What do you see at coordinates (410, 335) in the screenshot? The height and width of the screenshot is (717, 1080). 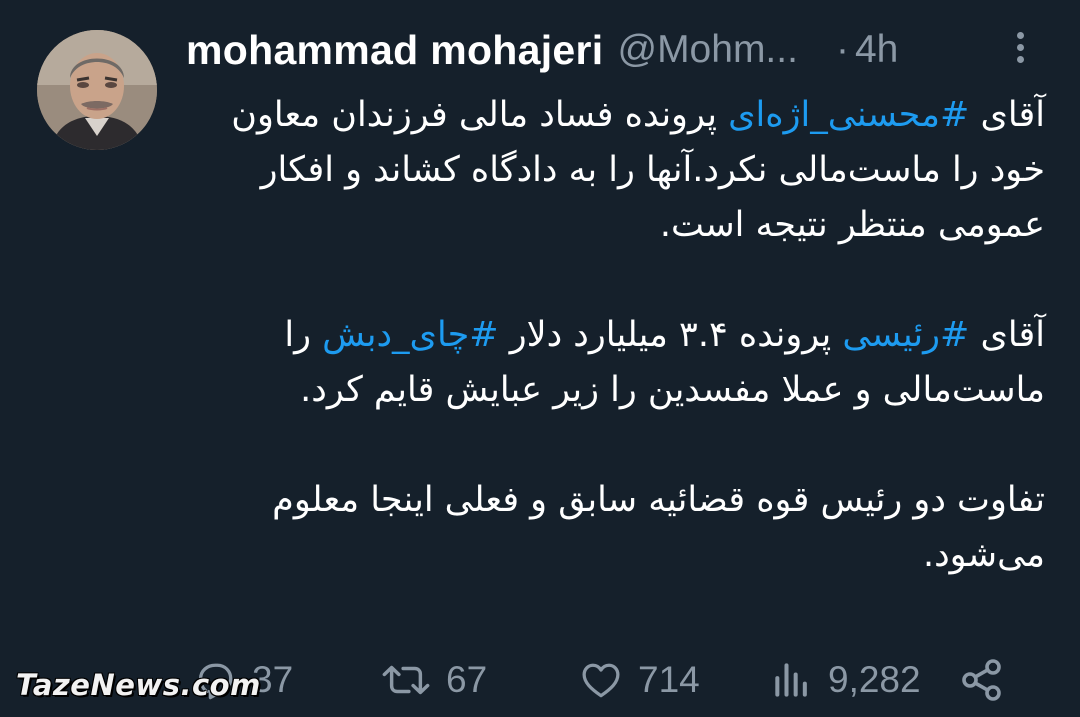 I see `hashtag-link: #چای_دبش` at bounding box center [410, 335].